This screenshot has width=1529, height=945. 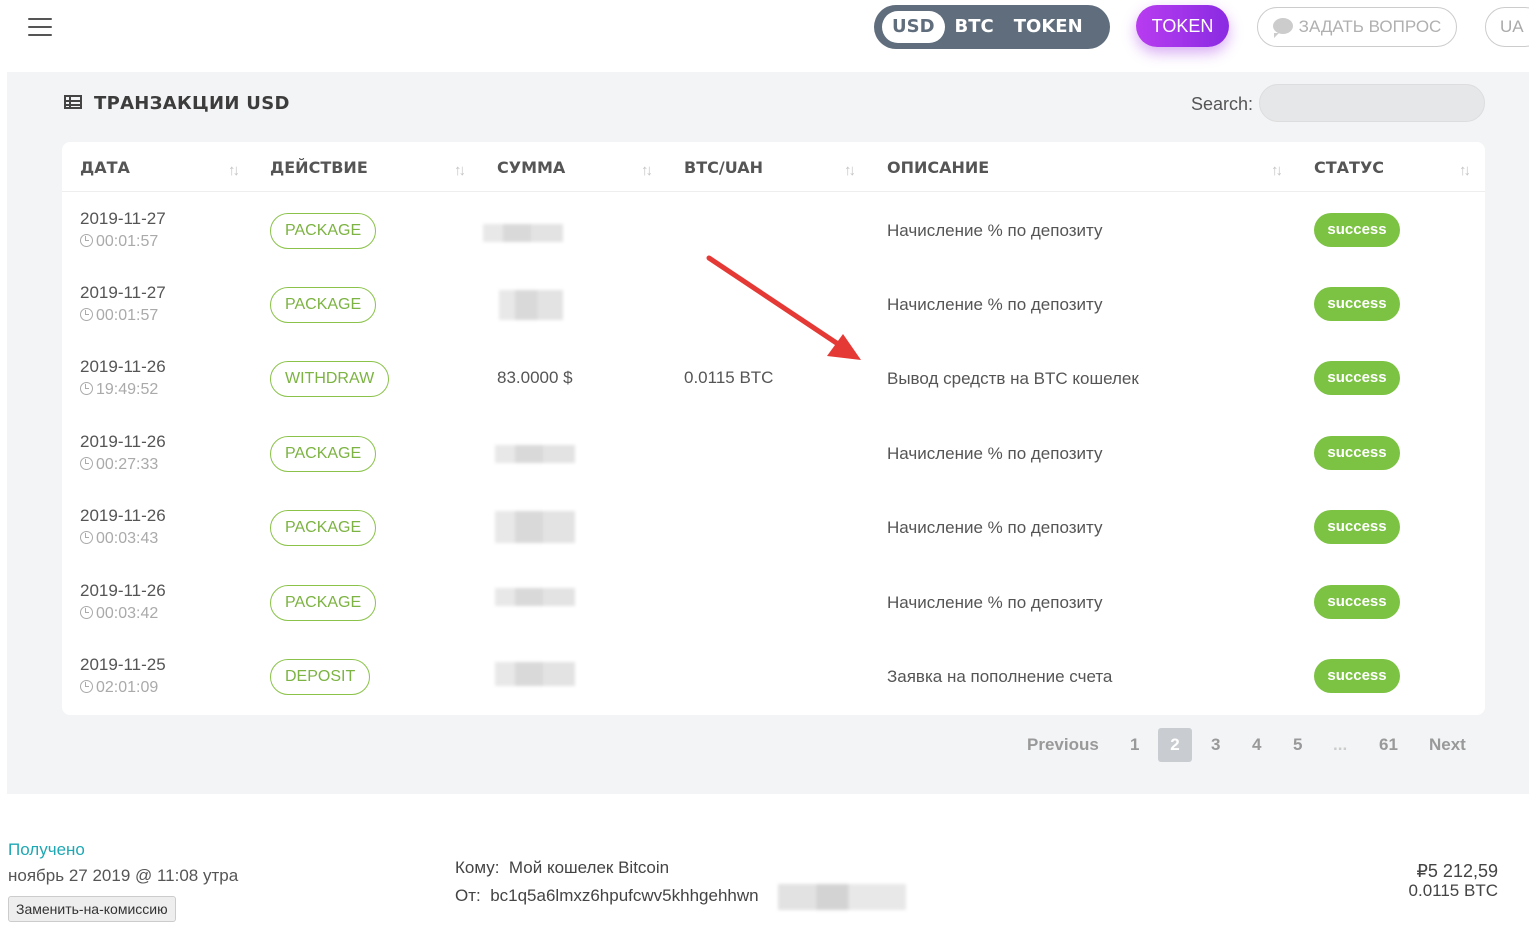 I want to click on column-header-action: ДЕЙСТВИЕ, so click(x=319, y=167).